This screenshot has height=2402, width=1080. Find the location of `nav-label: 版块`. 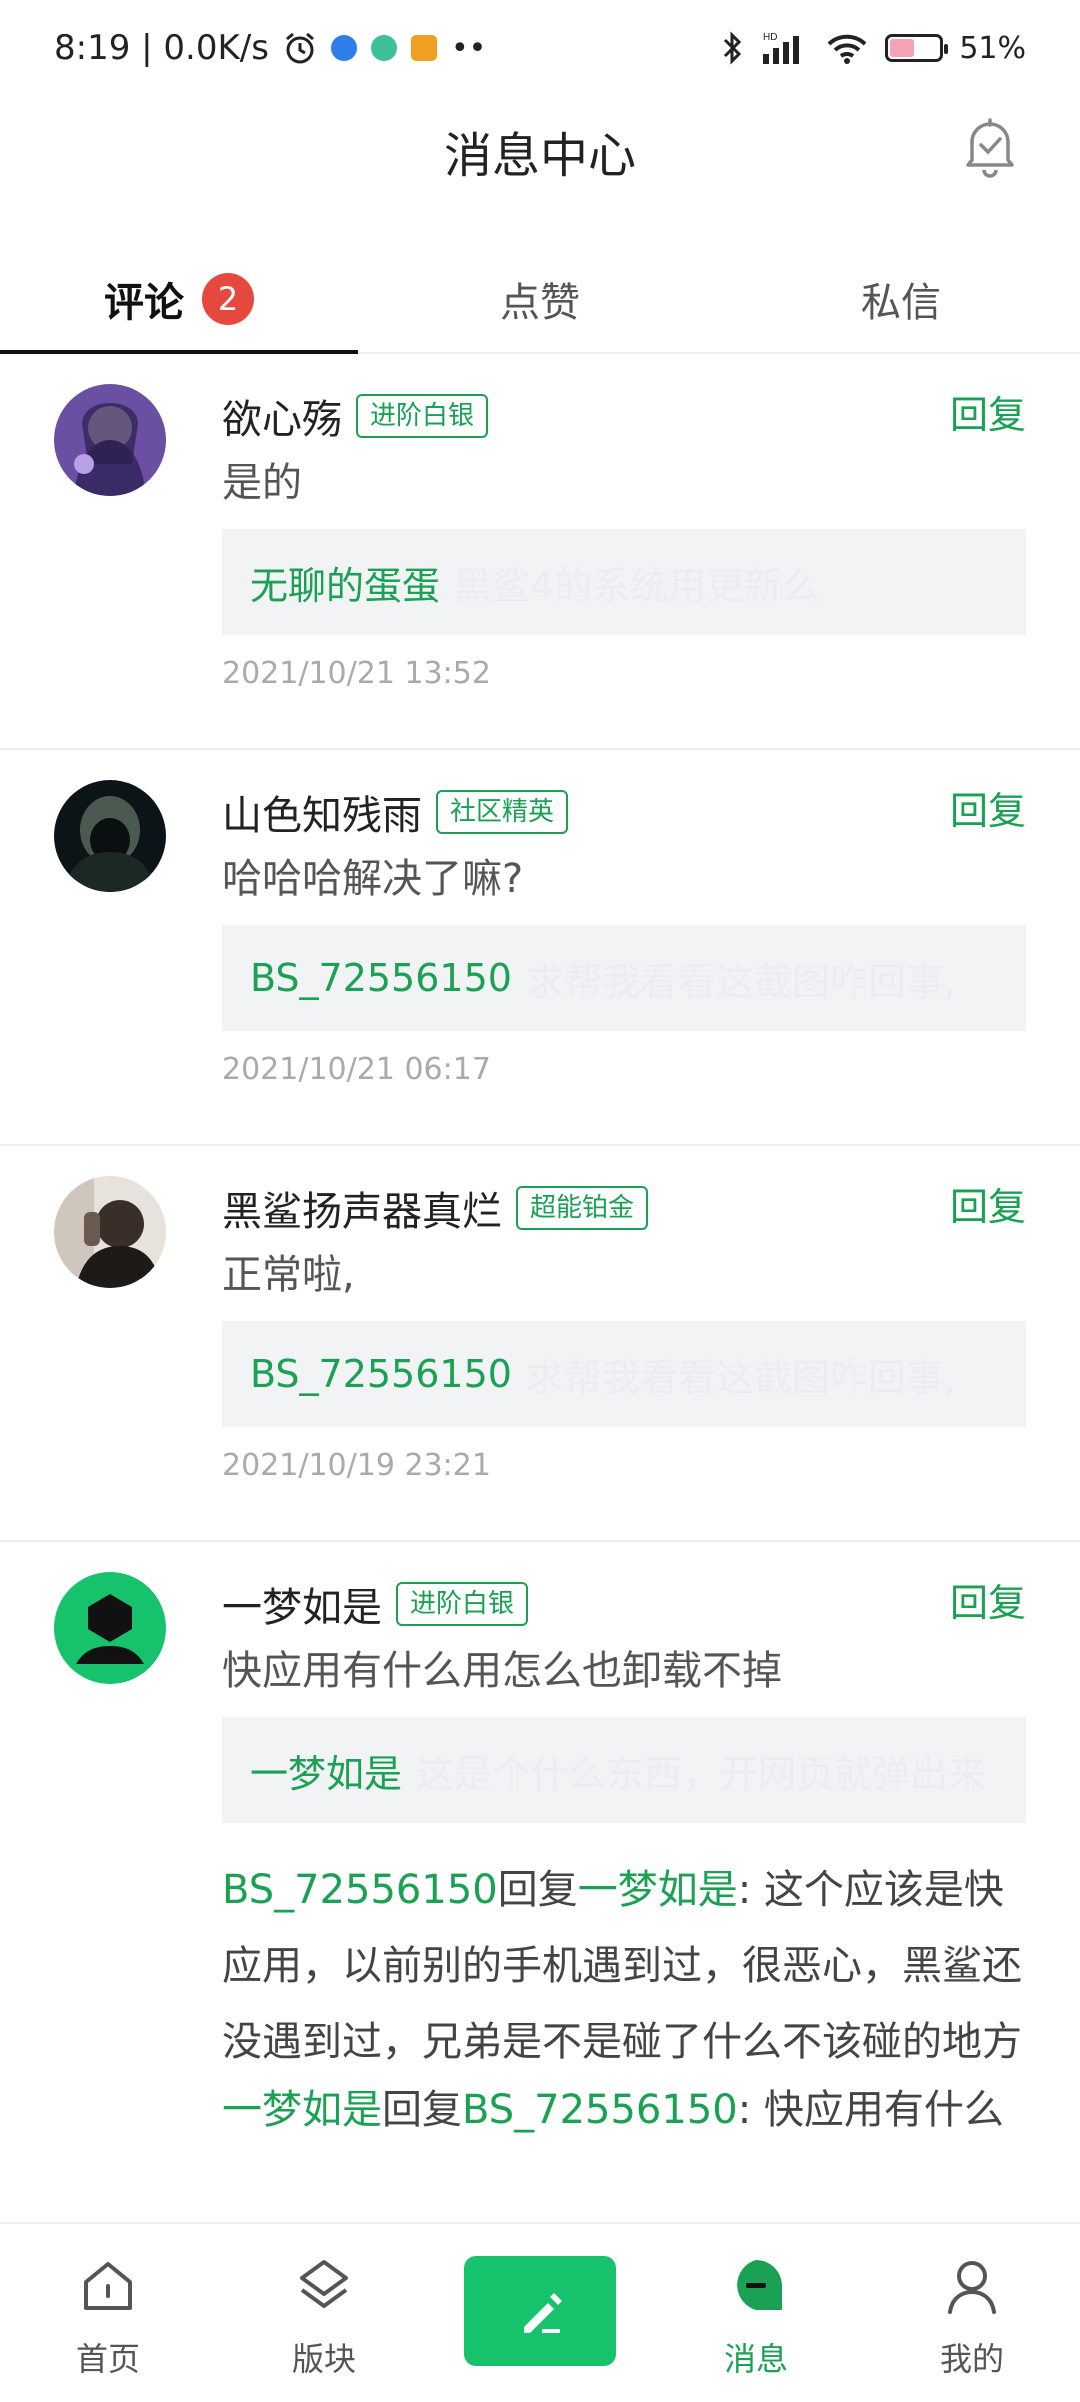

nav-label: 版块 is located at coordinates (323, 2359).